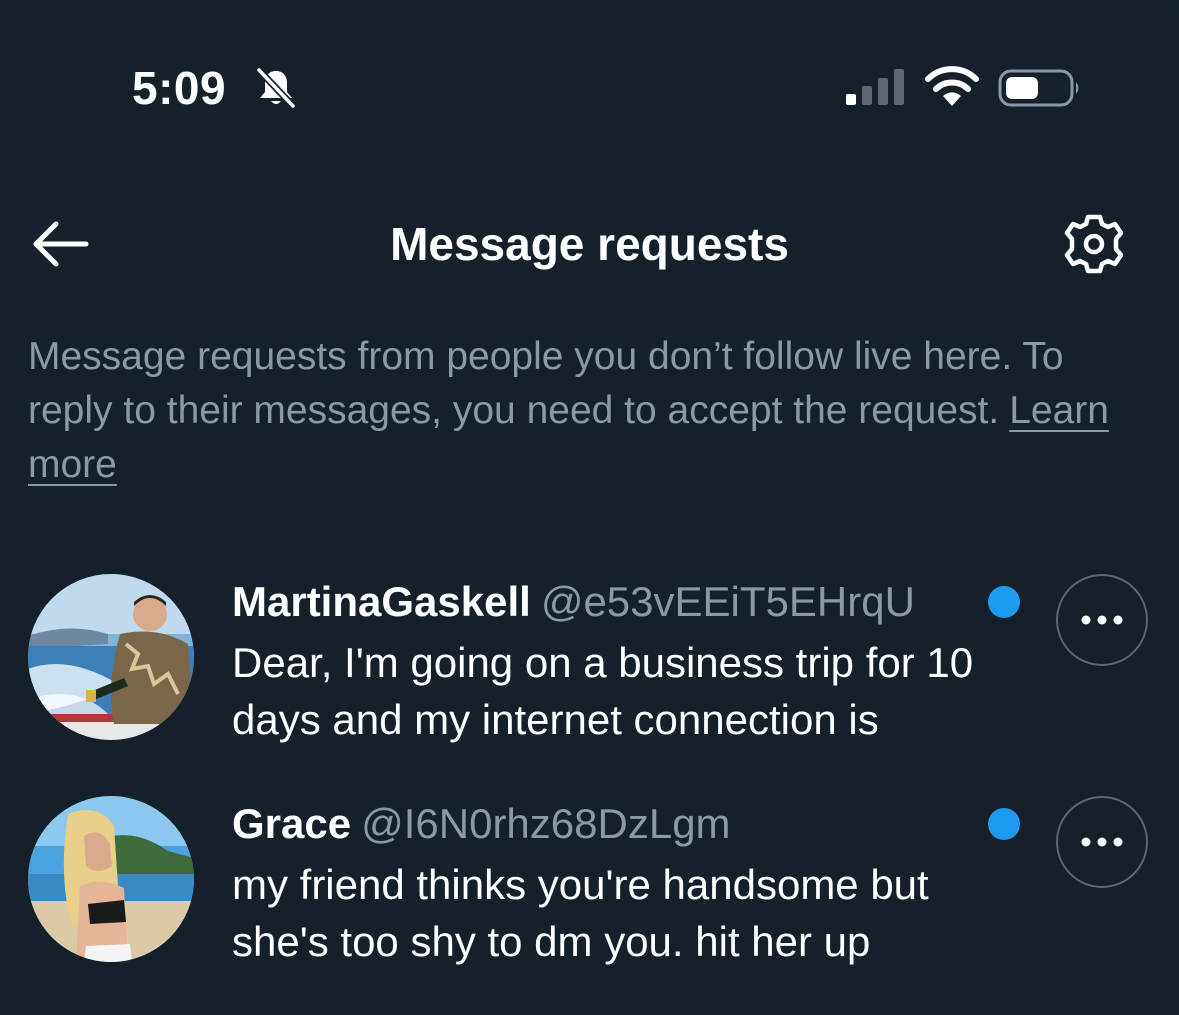 The height and width of the screenshot is (1015, 1179). I want to click on sender-name: MartinaGaskell, so click(381, 601).